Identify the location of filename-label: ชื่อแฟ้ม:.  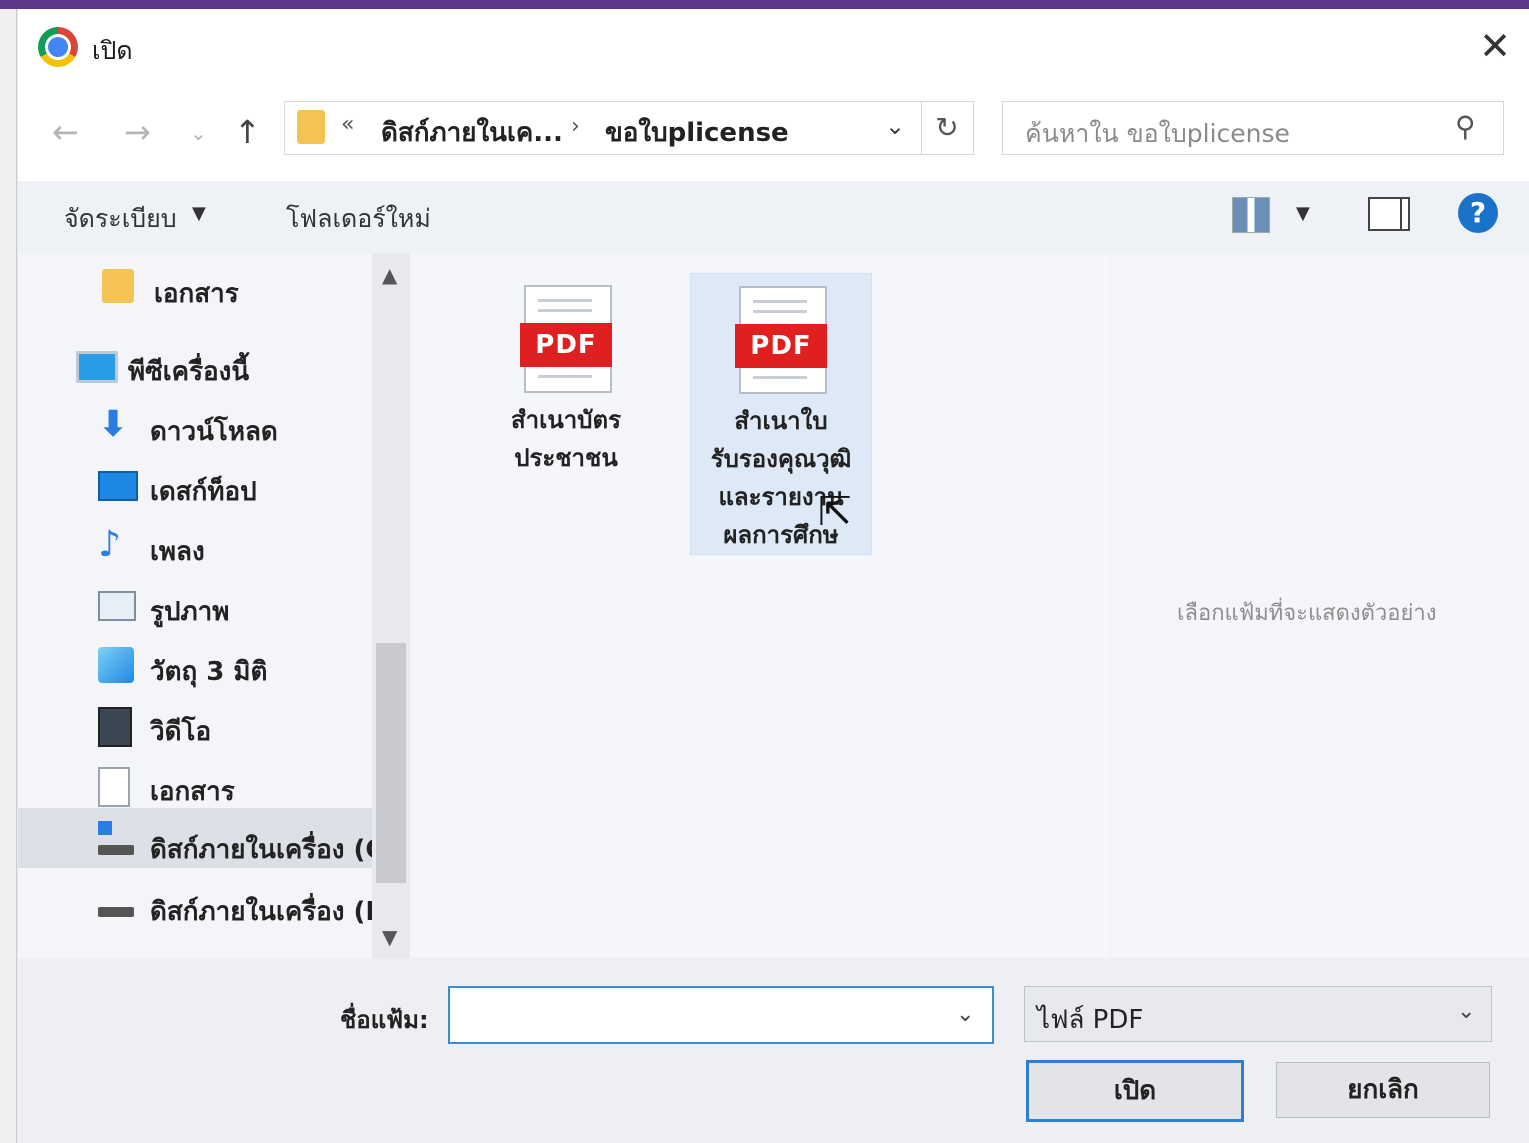
(384, 1020).